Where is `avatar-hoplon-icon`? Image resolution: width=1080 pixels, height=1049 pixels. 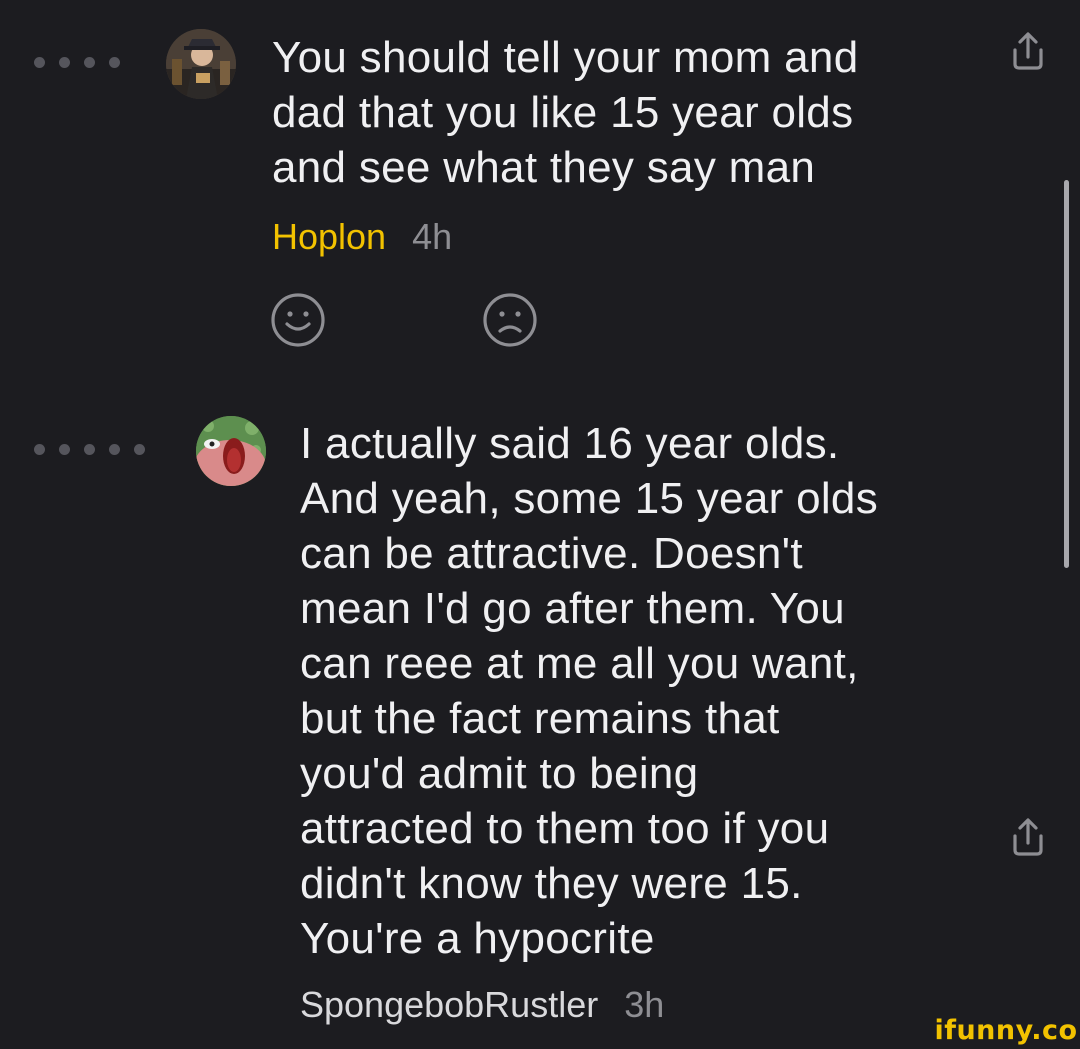 avatar-hoplon-icon is located at coordinates (201, 64).